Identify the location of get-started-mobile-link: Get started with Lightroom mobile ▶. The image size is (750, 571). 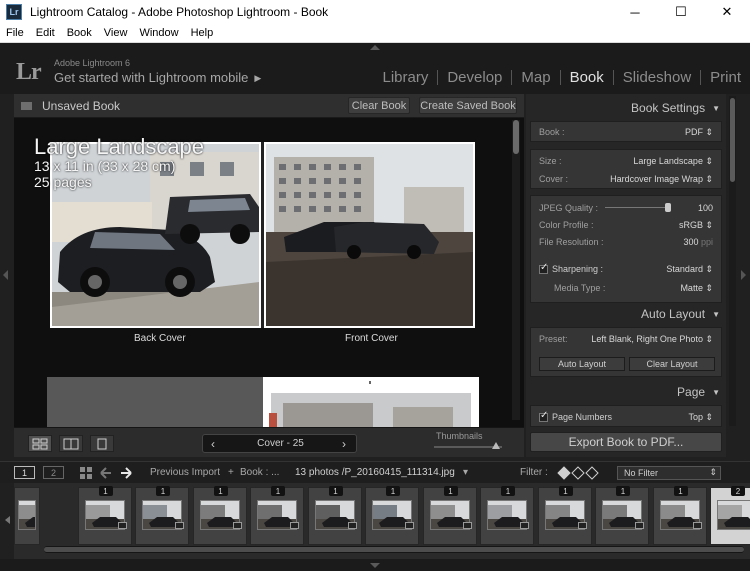
(157, 77).